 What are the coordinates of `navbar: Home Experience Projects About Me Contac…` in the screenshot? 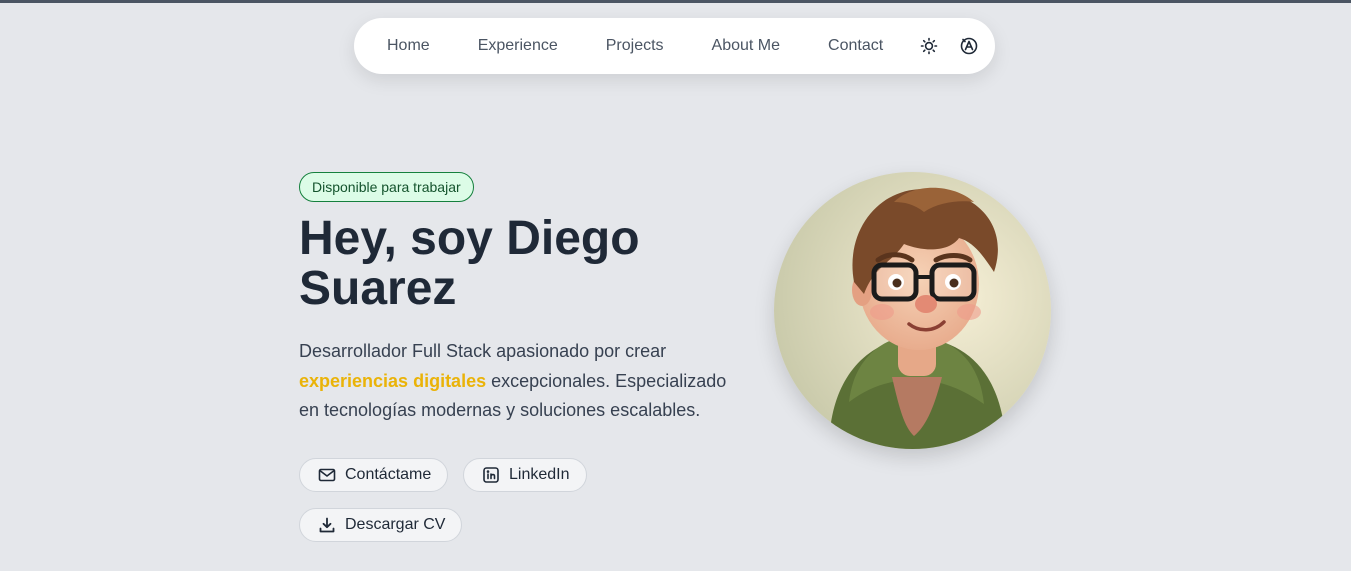 It's located at (674, 46).